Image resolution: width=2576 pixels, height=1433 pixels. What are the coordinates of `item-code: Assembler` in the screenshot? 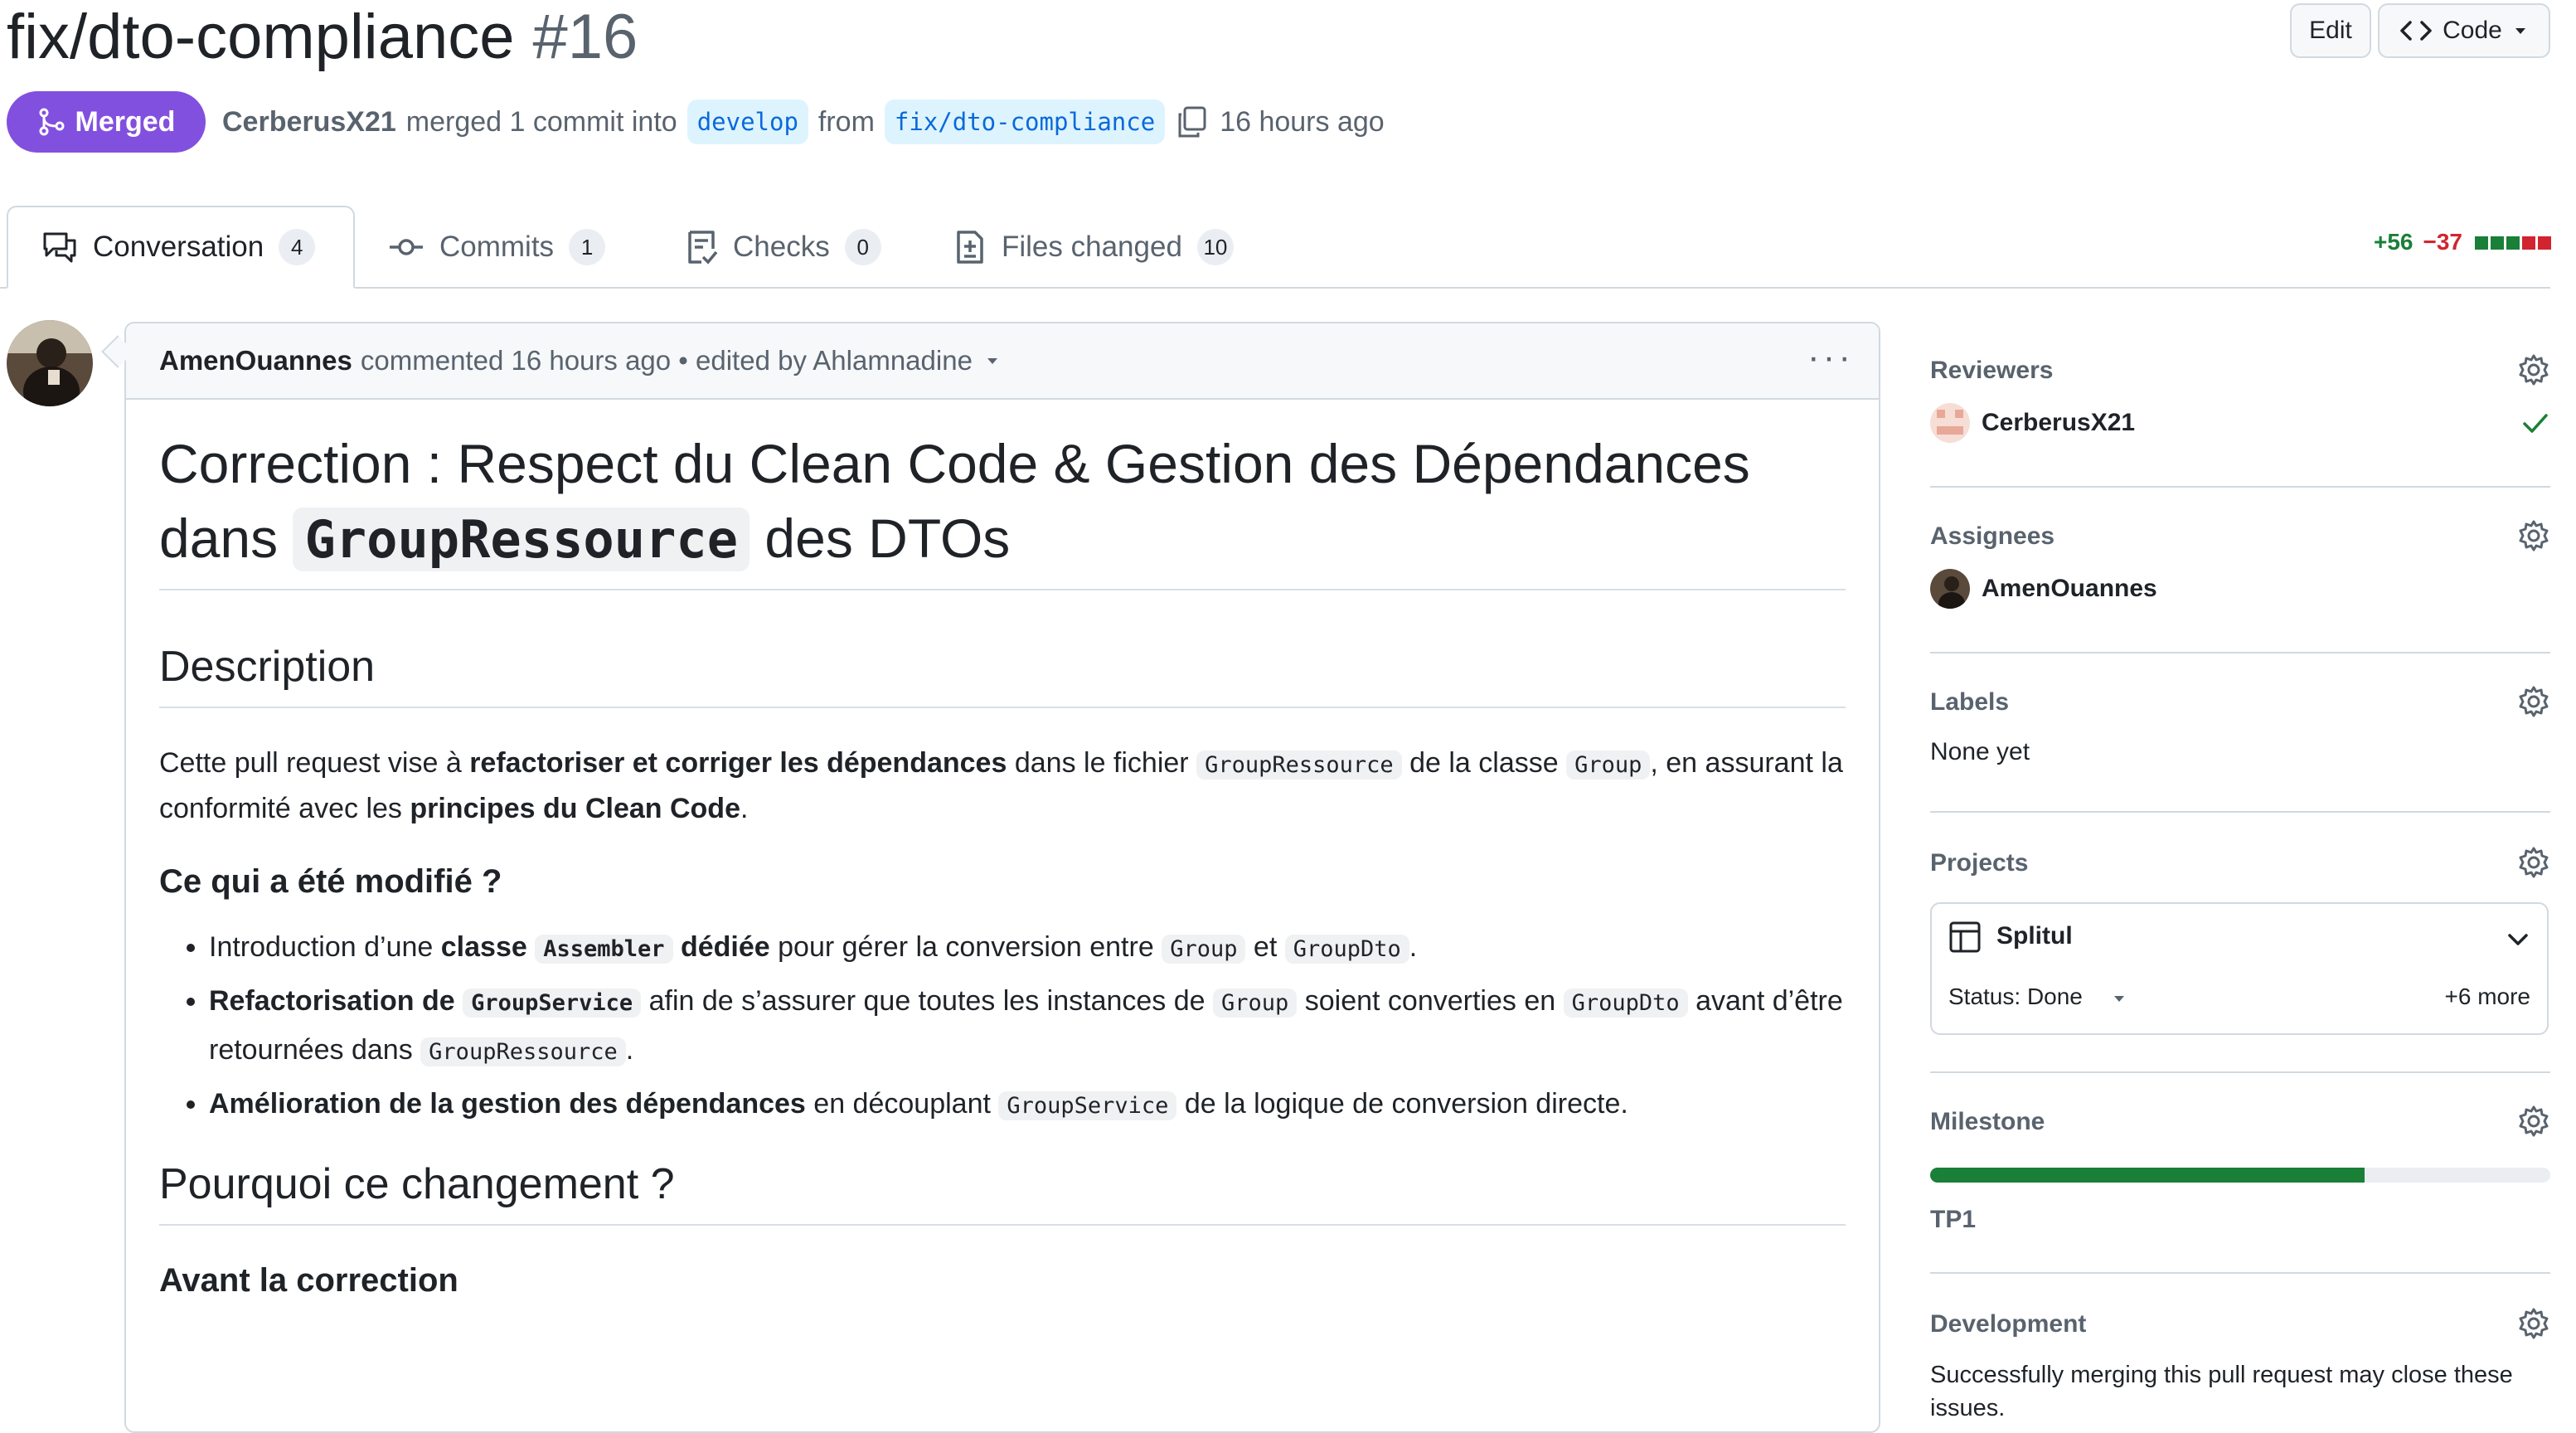 It's located at (604, 949).